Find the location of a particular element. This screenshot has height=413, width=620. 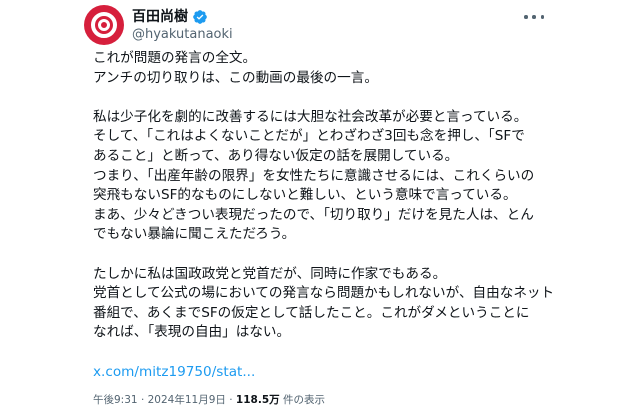

tweet-line: あること」と断って、あり得ない仮定の話を展開している。 is located at coordinates (276, 155).